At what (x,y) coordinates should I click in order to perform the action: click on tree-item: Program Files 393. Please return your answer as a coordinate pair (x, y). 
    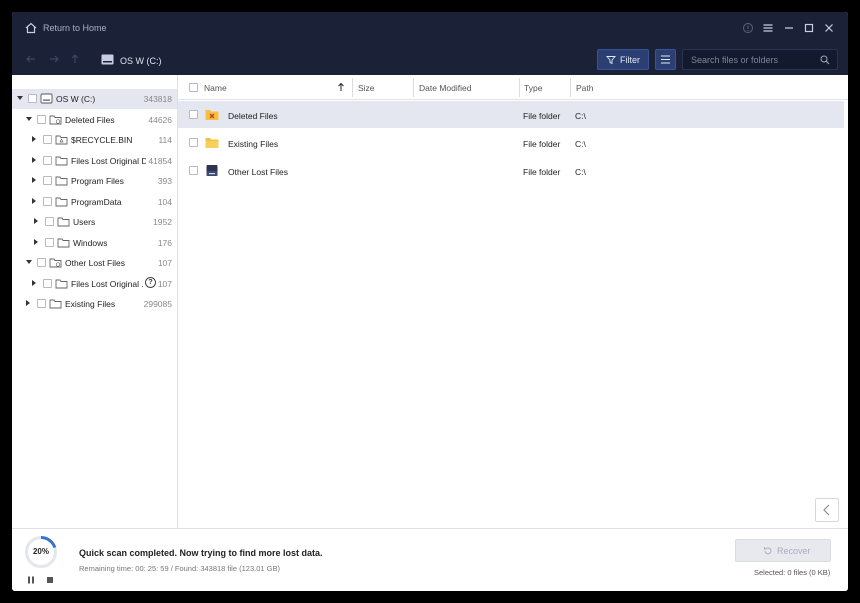
    Looking at the image, I should click on (94, 181).